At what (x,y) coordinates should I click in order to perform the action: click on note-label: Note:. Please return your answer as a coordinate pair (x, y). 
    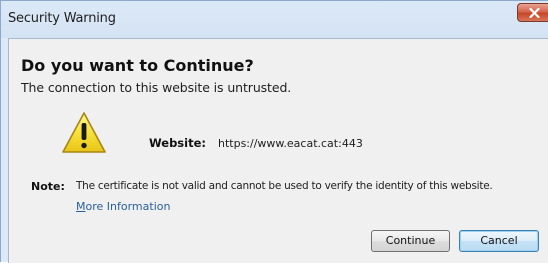
    Looking at the image, I should click on (48, 186).